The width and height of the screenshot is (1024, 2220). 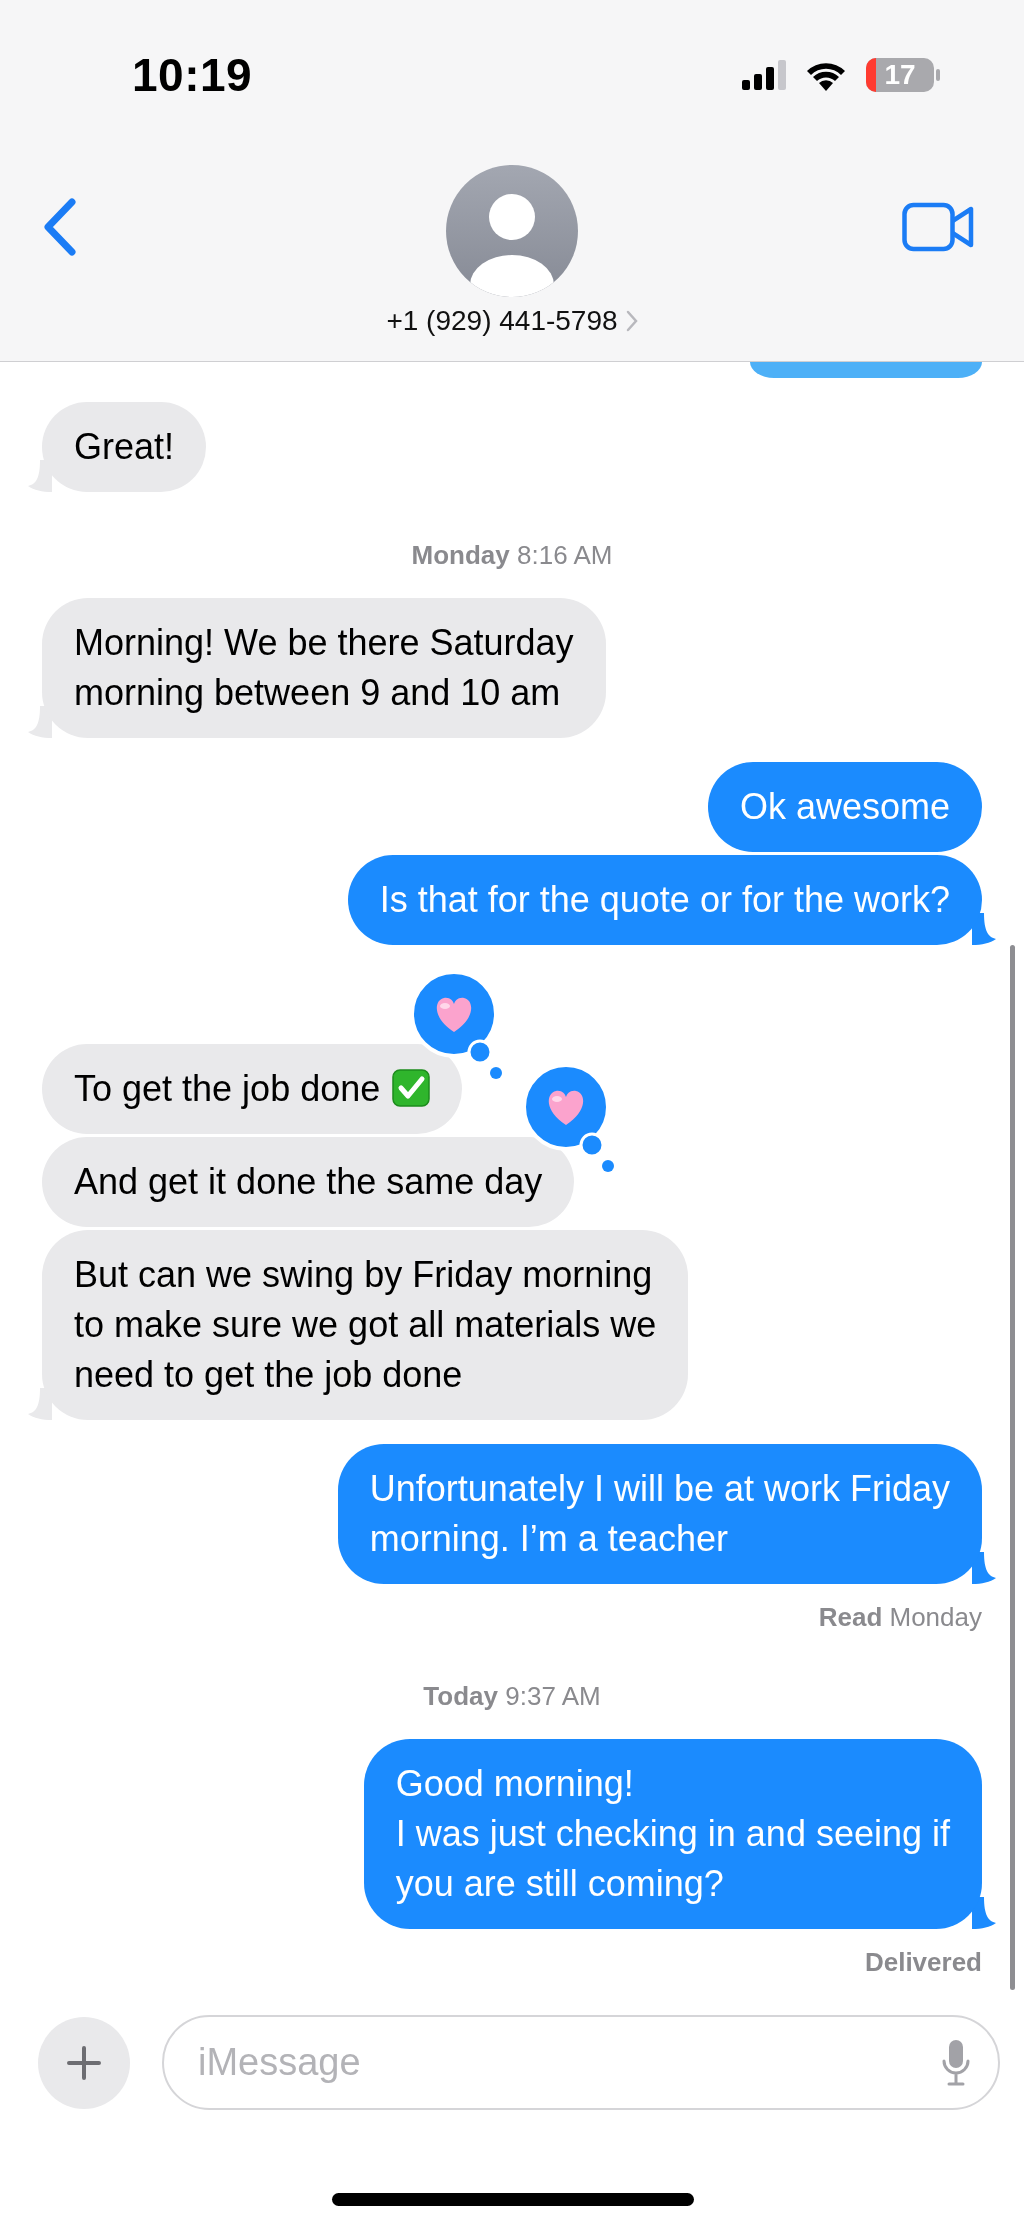 I want to click on message-bubble: But can we swing by Friday morning to make sure we got all materials we need to get the job done, so click(x=365, y=1325).